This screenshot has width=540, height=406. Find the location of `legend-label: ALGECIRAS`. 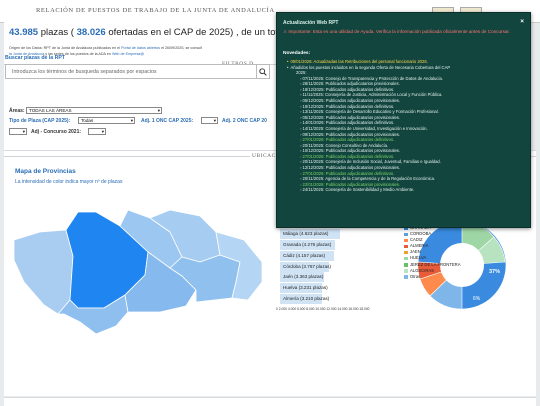

legend-label: ALGECIRAS is located at coordinates (422, 270).